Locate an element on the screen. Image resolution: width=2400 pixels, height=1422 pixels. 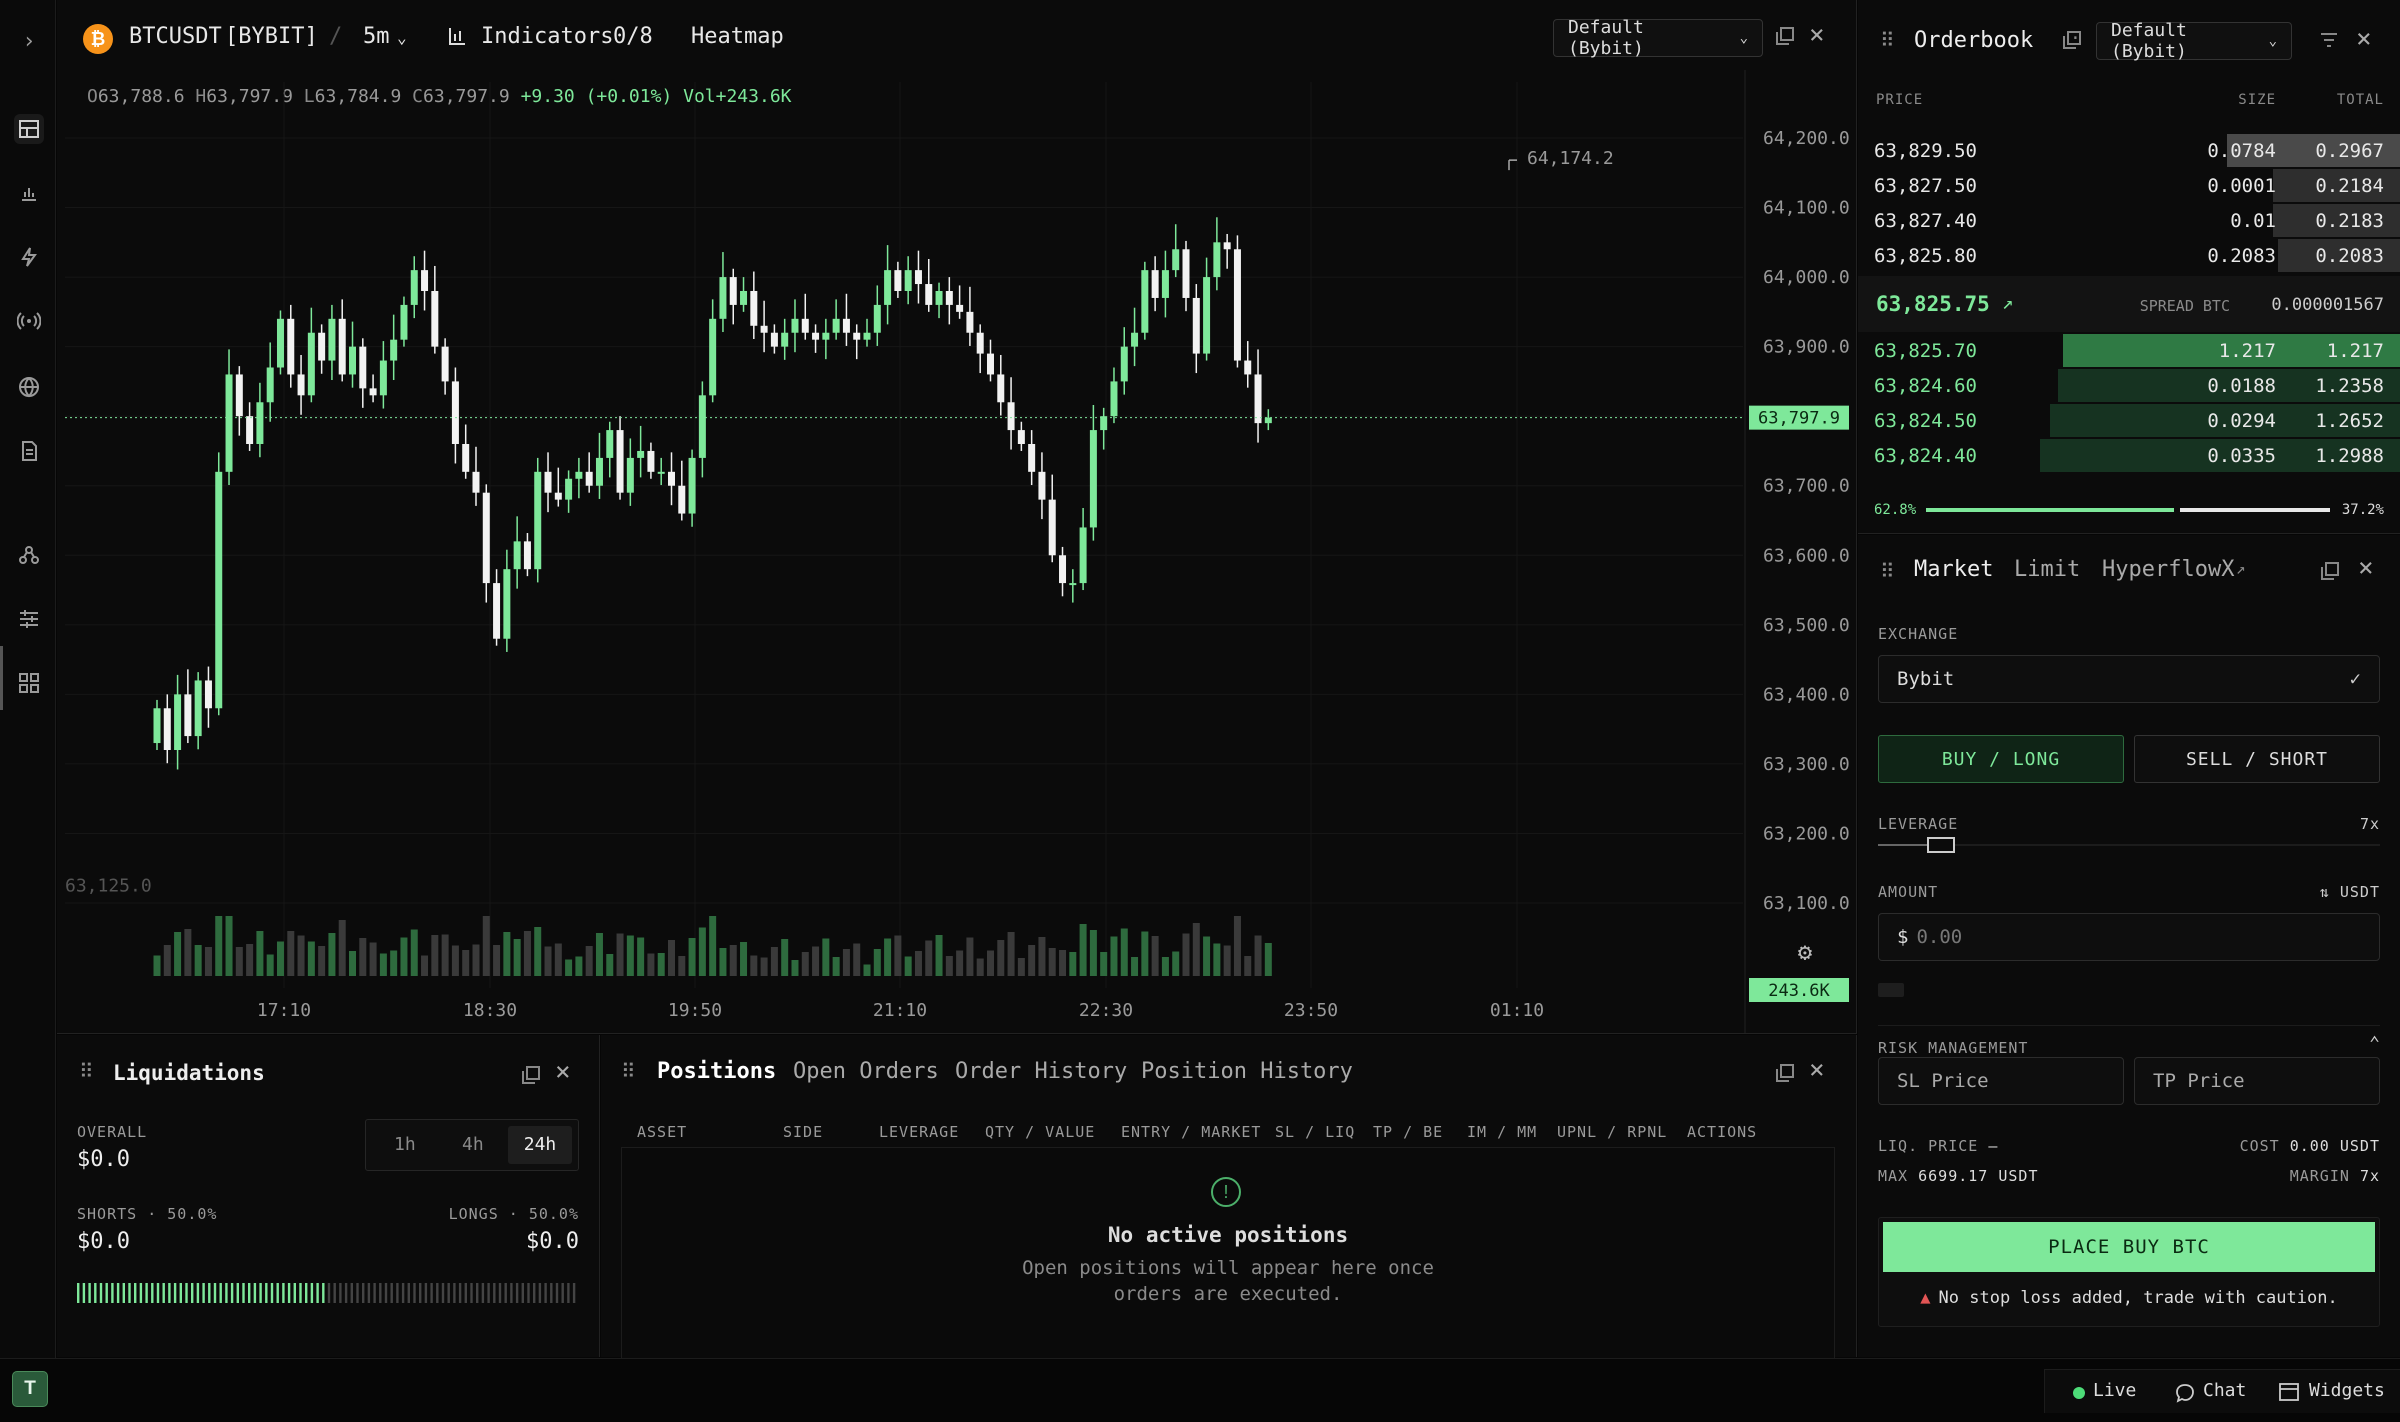
orderbook-layout-select: Default (Bybit) ⌄ is located at coordinates (2194, 41).